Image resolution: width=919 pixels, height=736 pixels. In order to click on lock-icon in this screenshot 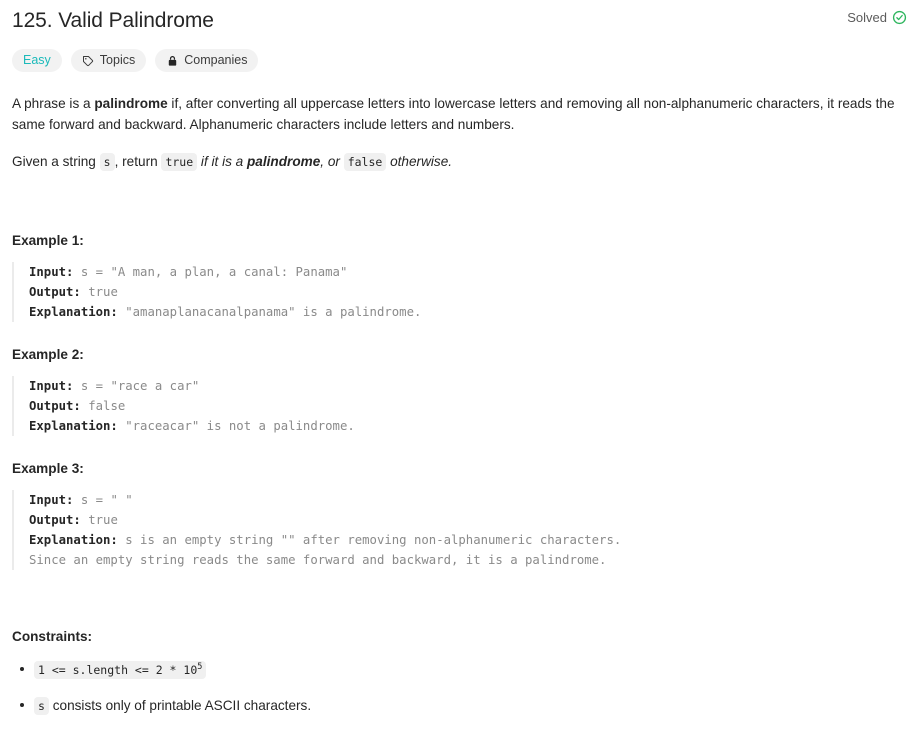, I will do `click(172, 61)`.